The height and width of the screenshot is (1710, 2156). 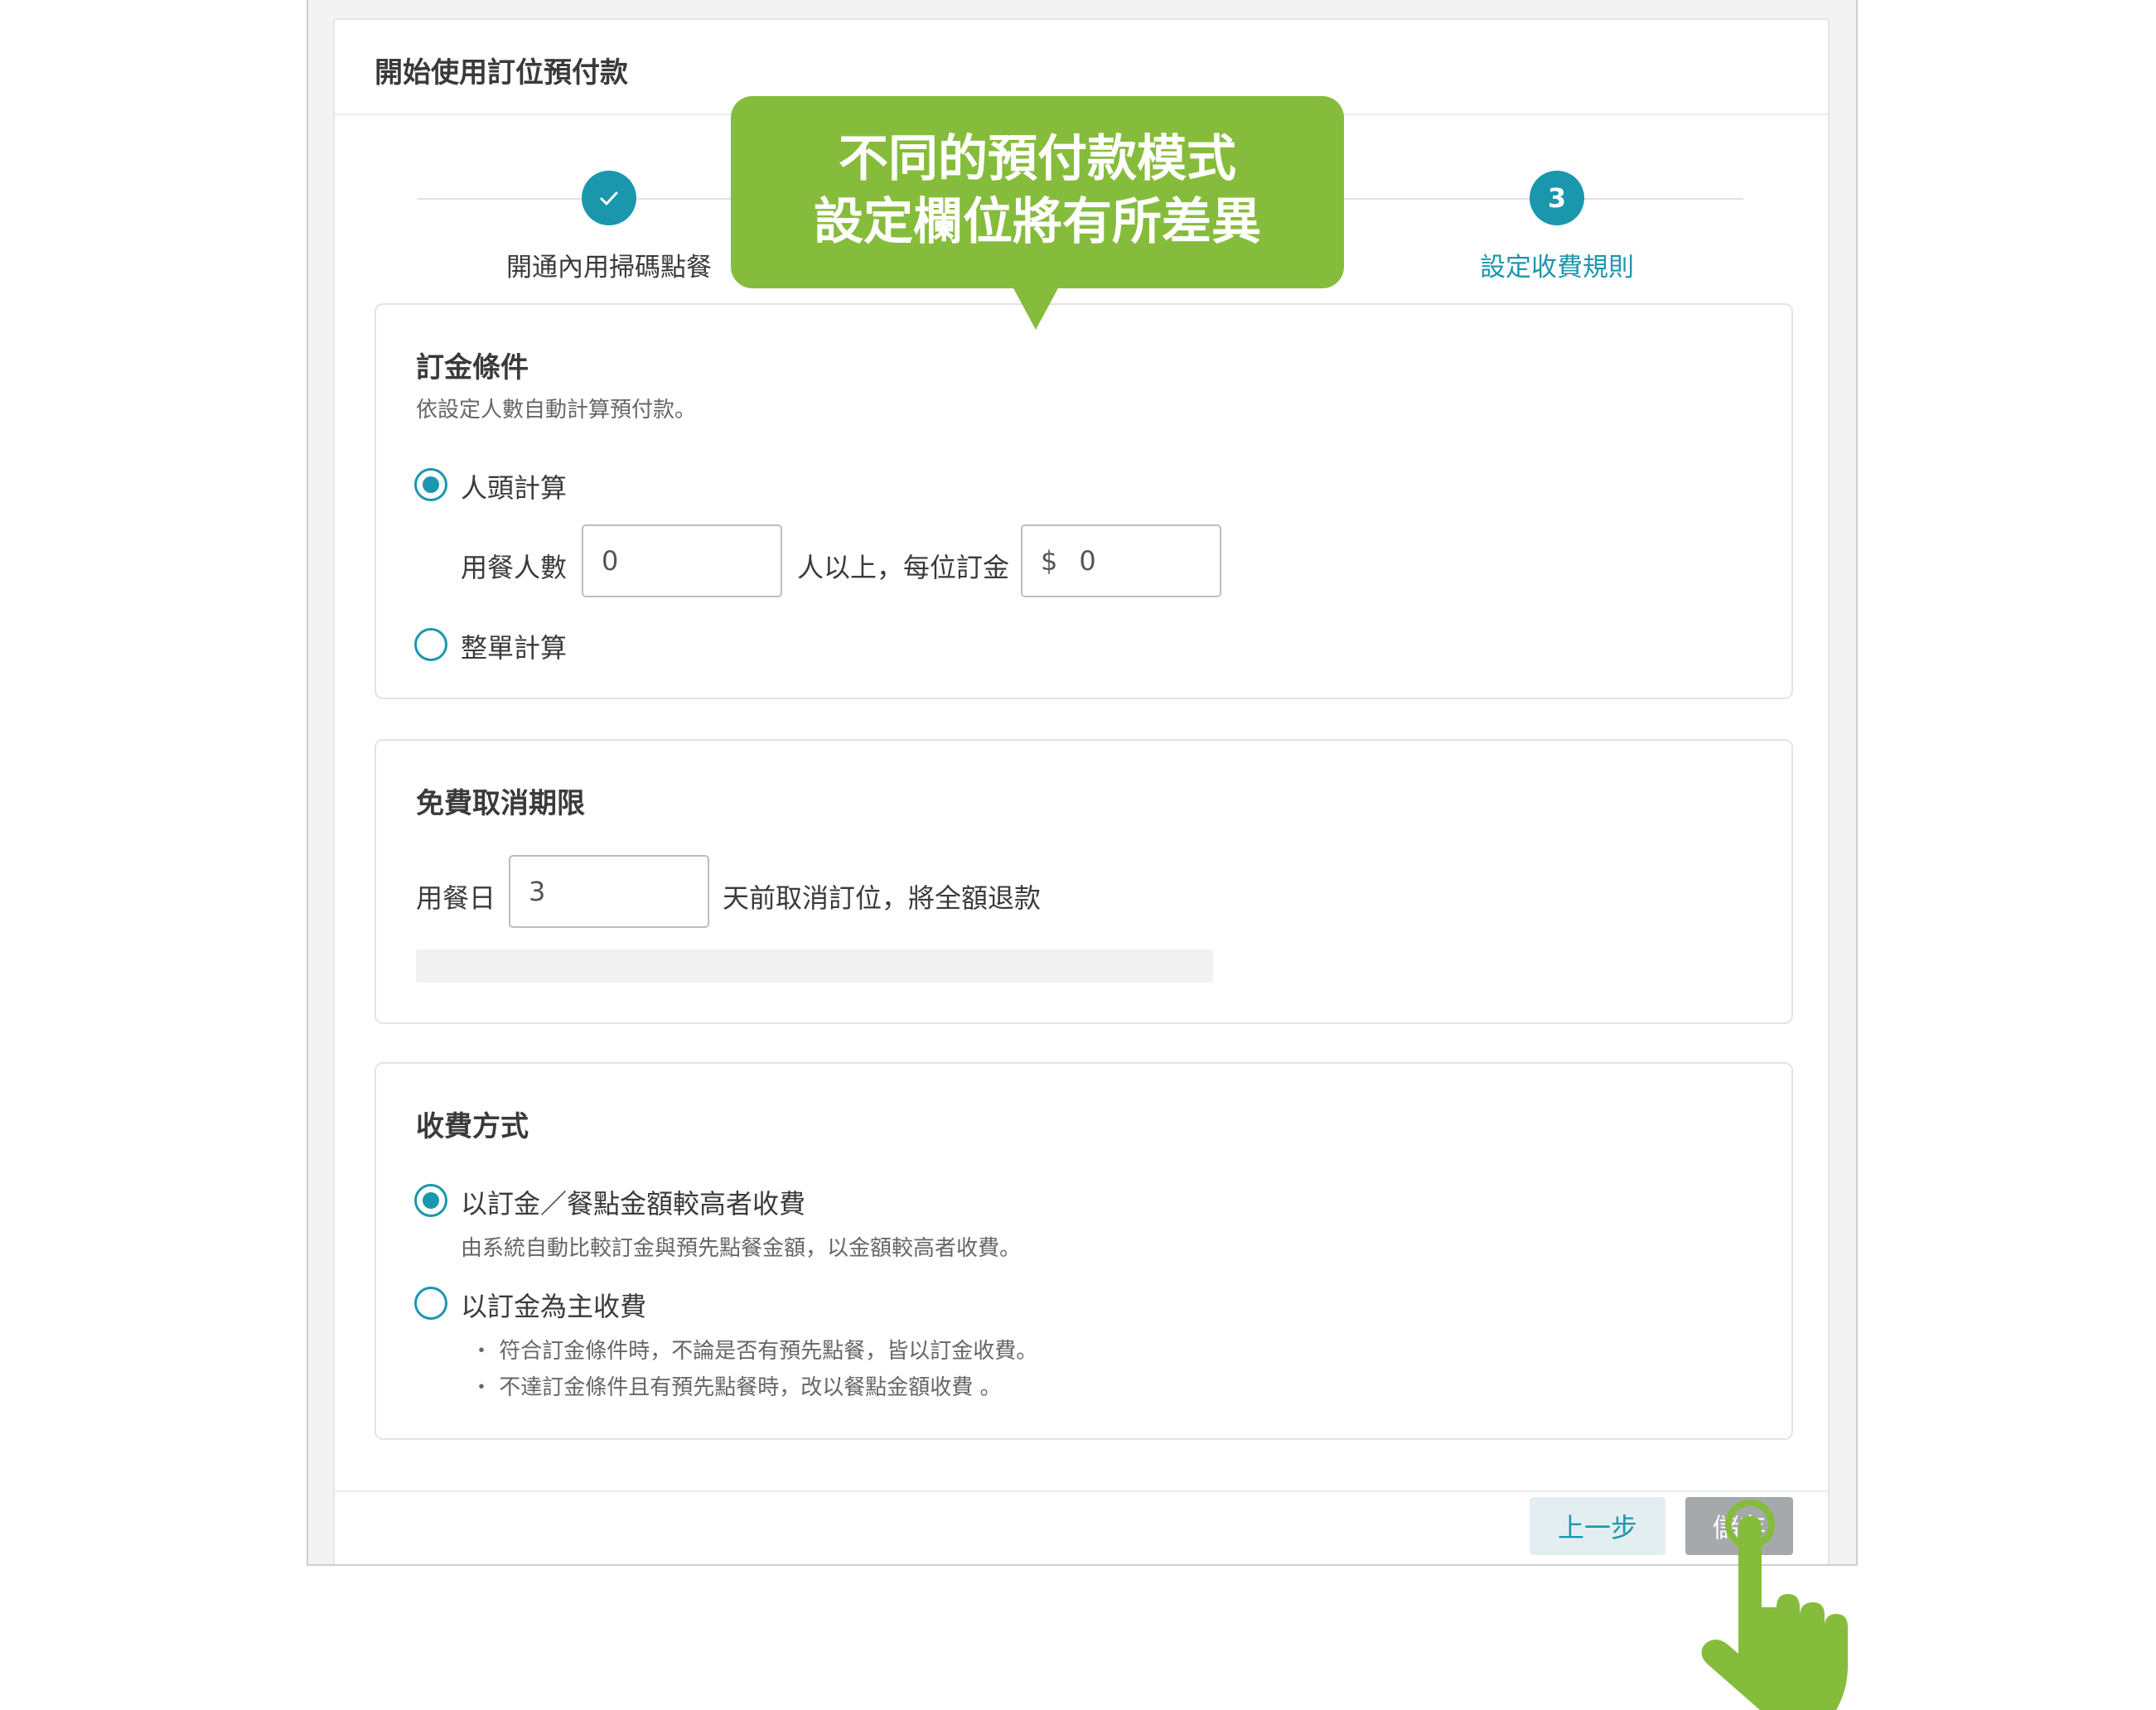 What do you see at coordinates (1049, 561) in the screenshot?
I see `currency-prefix: $` at bounding box center [1049, 561].